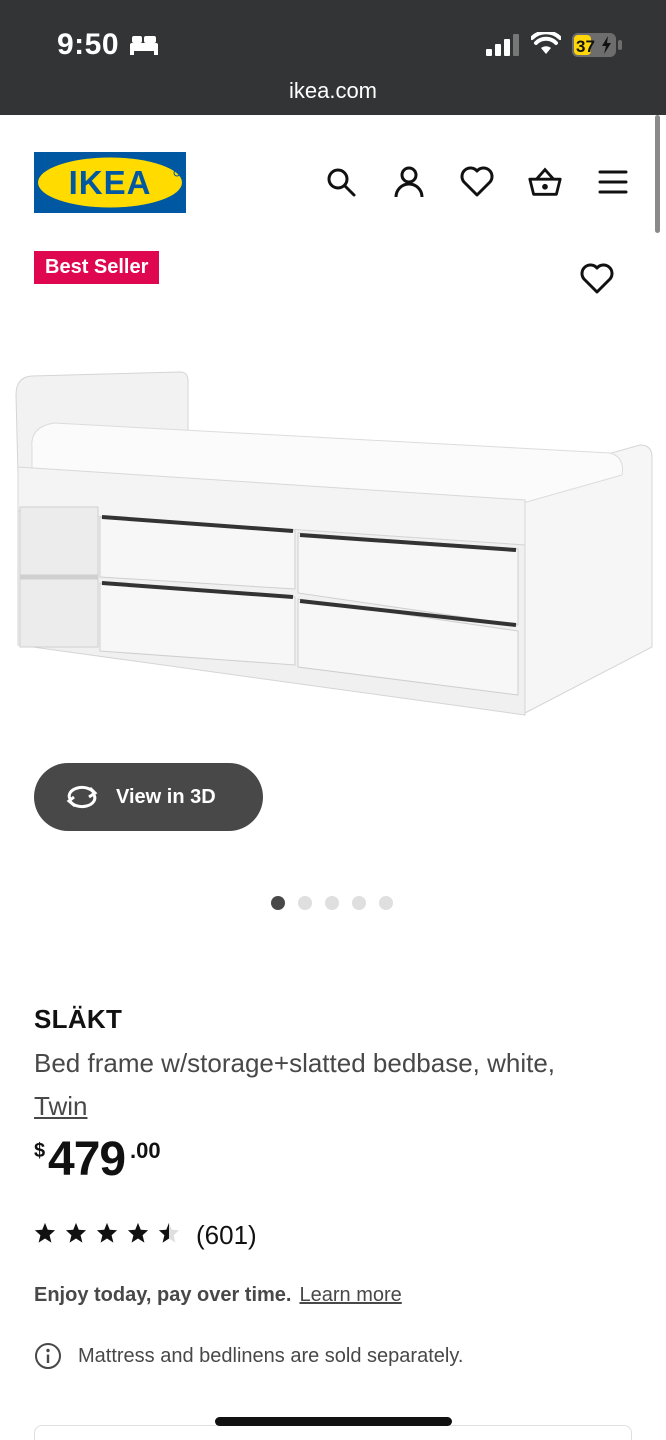 The height and width of the screenshot is (1440, 666). Describe the element at coordinates (333, 57) in the screenshot. I see `browser-top-bar: 9:50 37 ikea.com` at that location.